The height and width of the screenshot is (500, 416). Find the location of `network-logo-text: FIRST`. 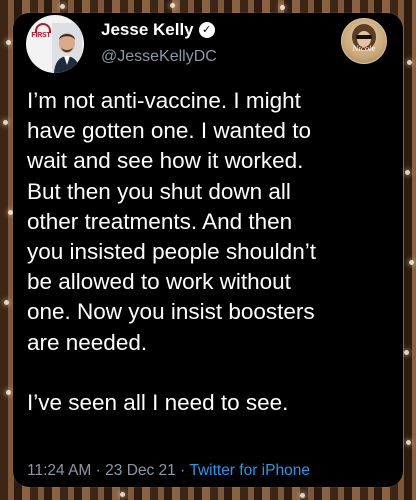

network-logo-text: FIRST is located at coordinates (41, 35).